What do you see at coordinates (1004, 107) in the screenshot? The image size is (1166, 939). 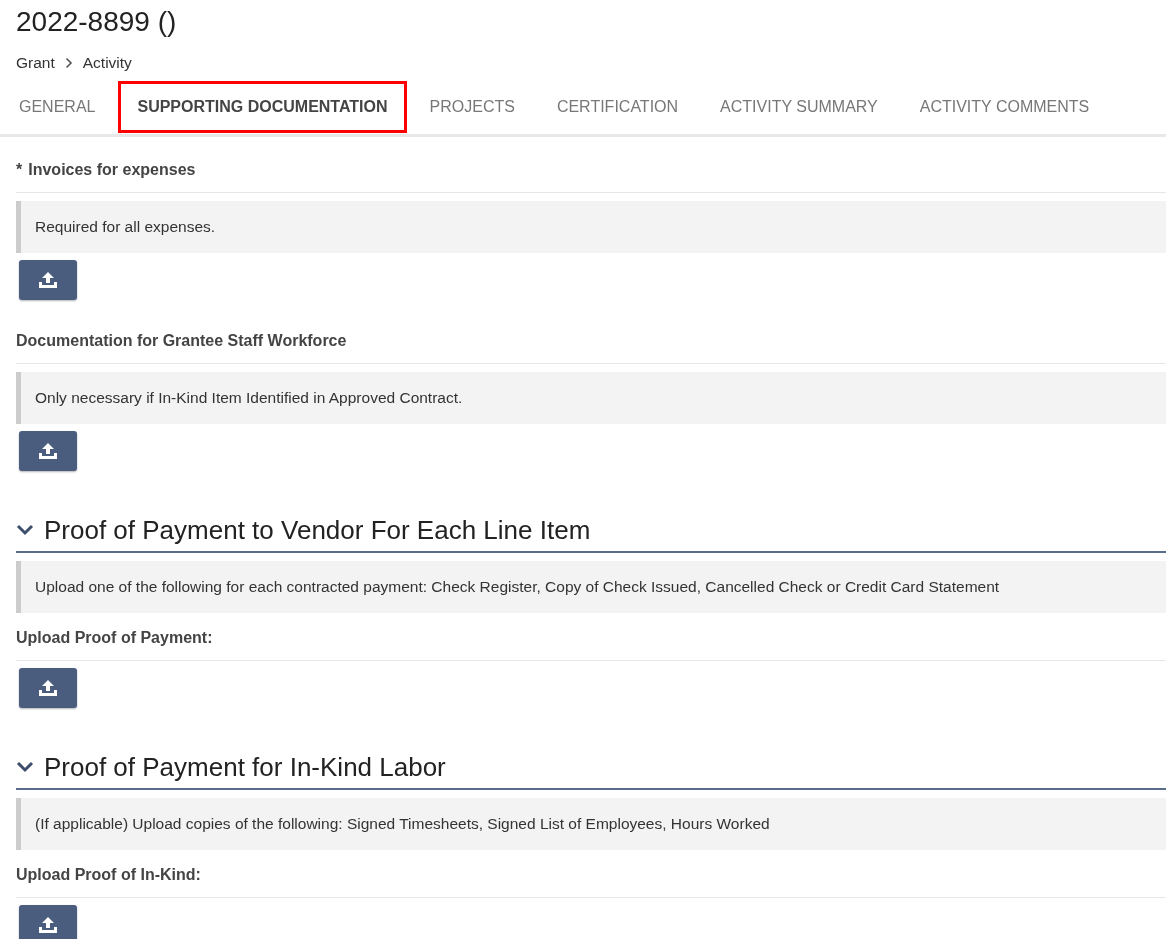 I see `tab: ACTIVITY COMMENTS` at bounding box center [1004, 107].